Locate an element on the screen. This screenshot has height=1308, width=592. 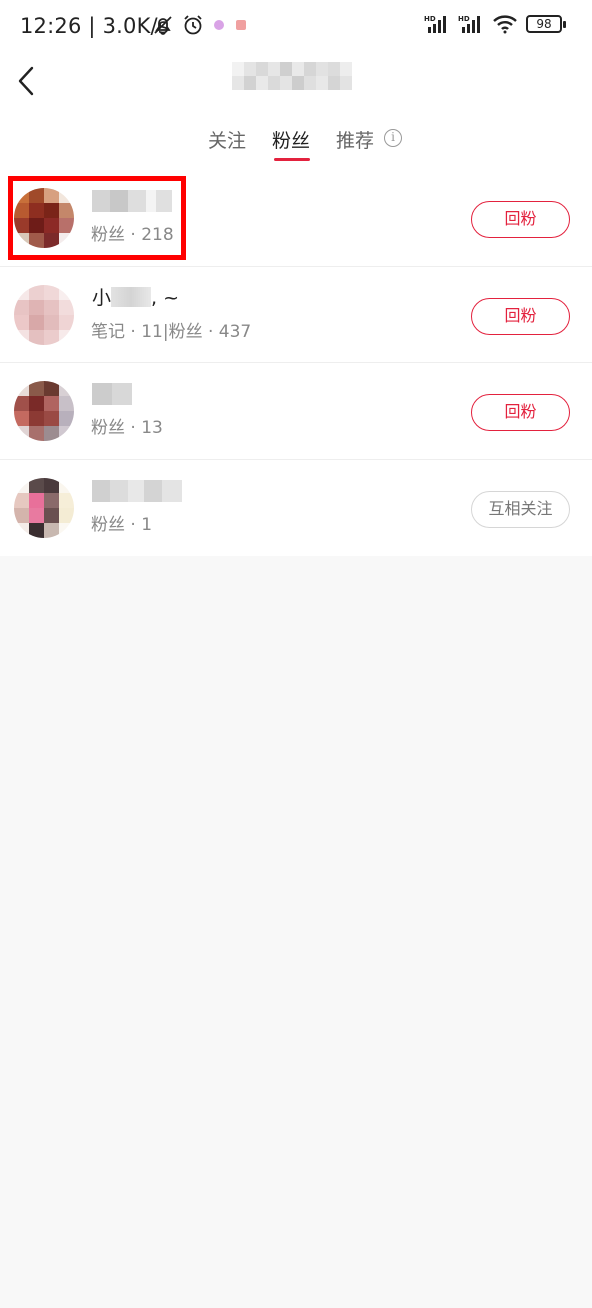
bell-off-icon is located at coordinates (163, 25).